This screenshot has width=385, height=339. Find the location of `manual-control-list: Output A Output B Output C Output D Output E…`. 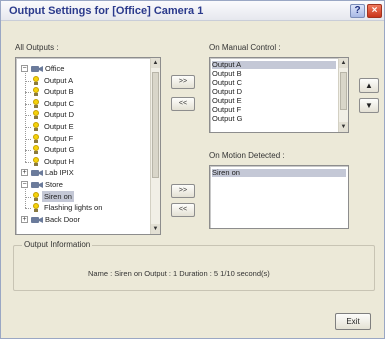

manual-control-list: Output A Output B Output C Output D Output E… is located at coordinates (279, 95).